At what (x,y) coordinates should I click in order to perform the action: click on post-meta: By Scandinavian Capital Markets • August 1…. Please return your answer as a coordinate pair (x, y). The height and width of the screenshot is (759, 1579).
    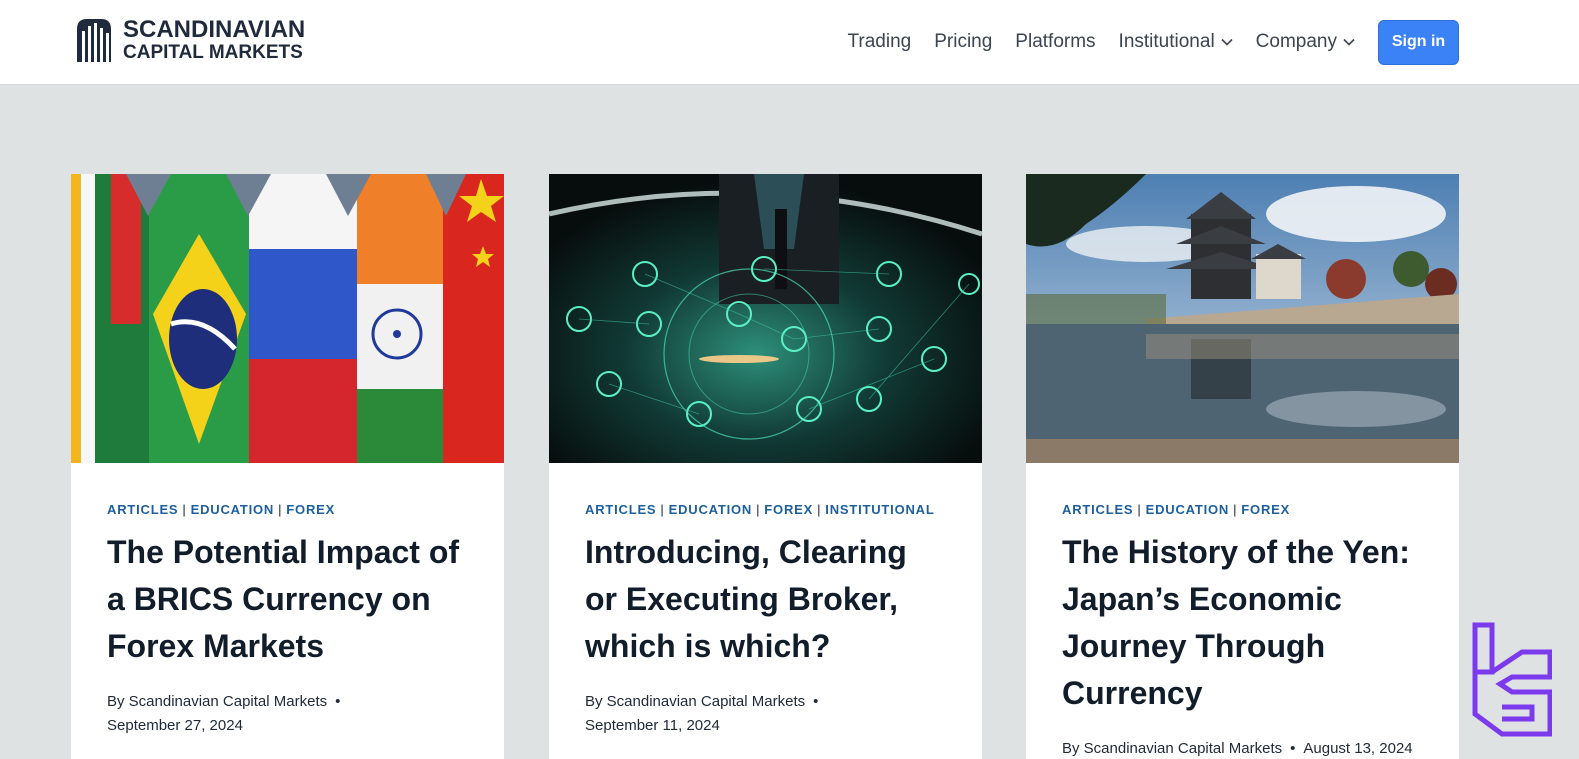
    Looking at the image, I should click on (1242, 748).